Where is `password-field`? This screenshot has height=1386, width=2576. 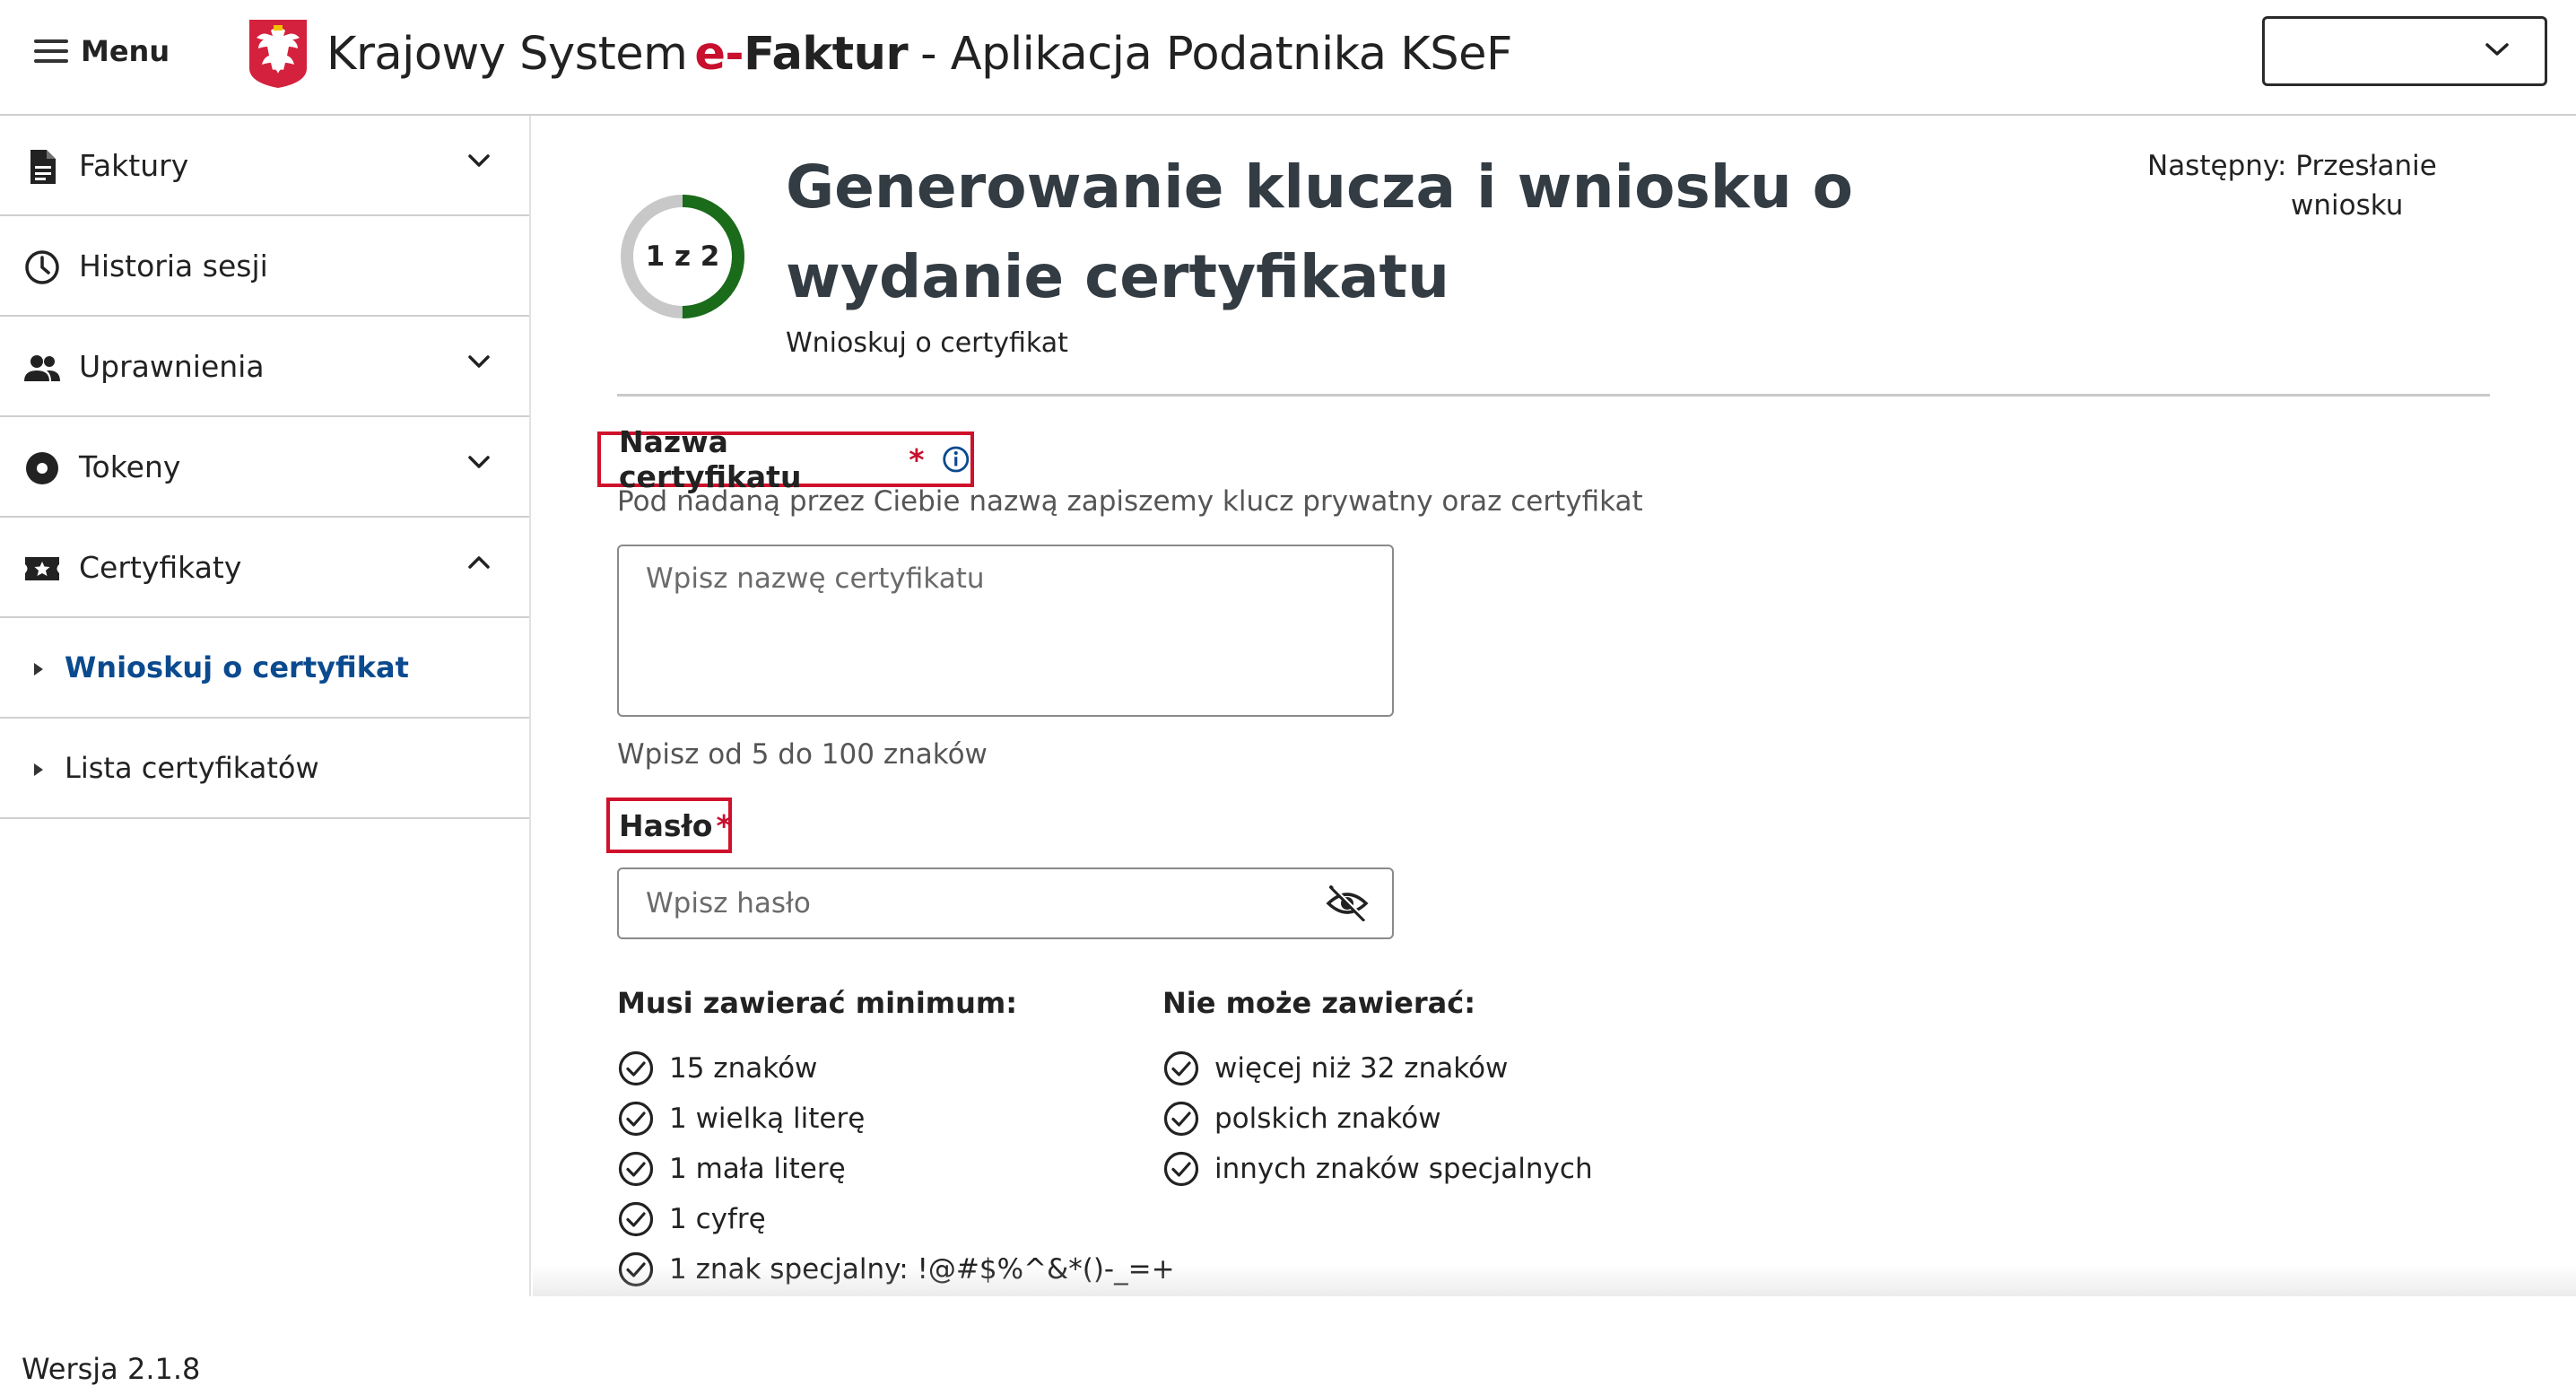 password-field is located at coordinates (1005, 903).